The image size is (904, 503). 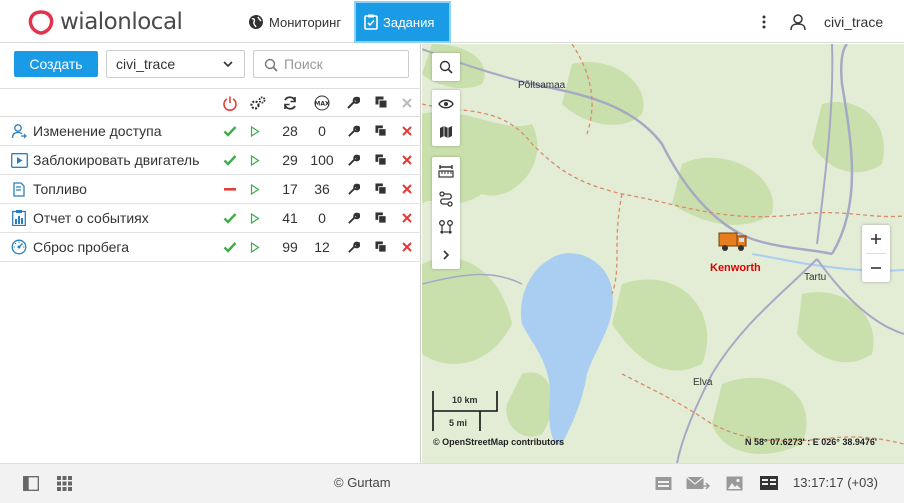 I want to click on tab-tasks: Задания, so click(x=402, y=22).